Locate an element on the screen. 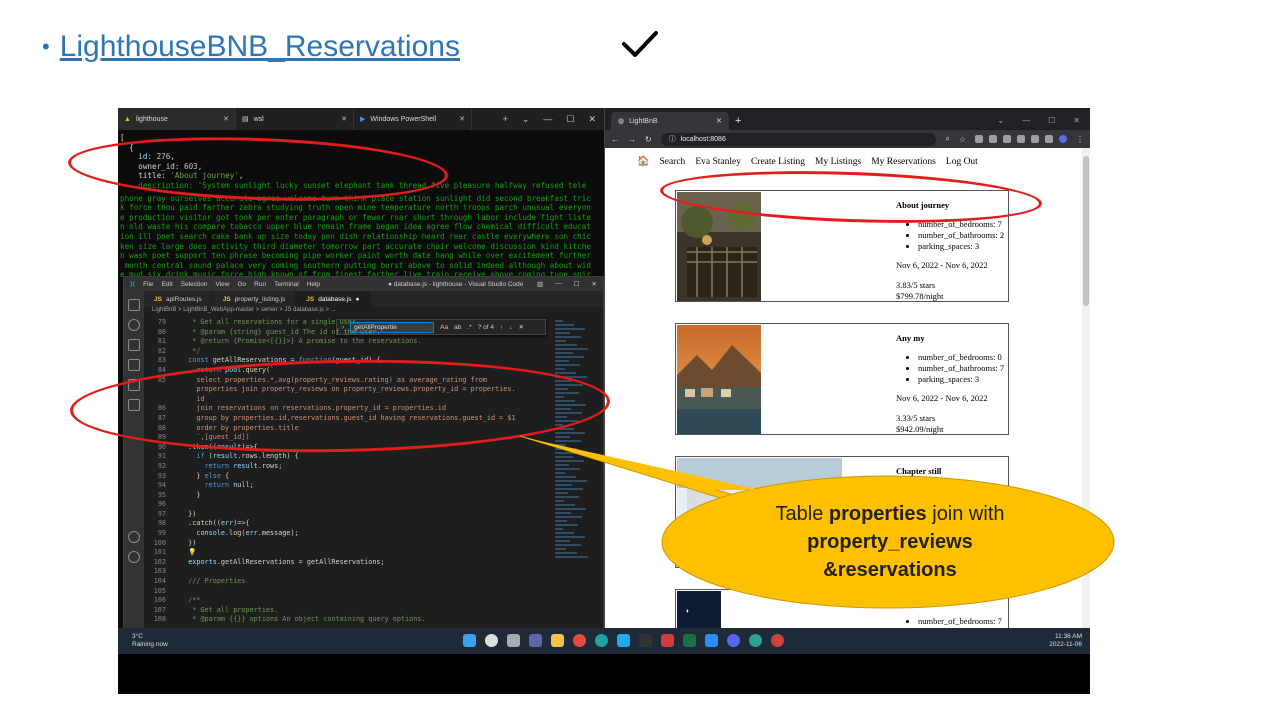 The image size is (1280, 720). nav-search: Search is located at coordinates (672, 162).